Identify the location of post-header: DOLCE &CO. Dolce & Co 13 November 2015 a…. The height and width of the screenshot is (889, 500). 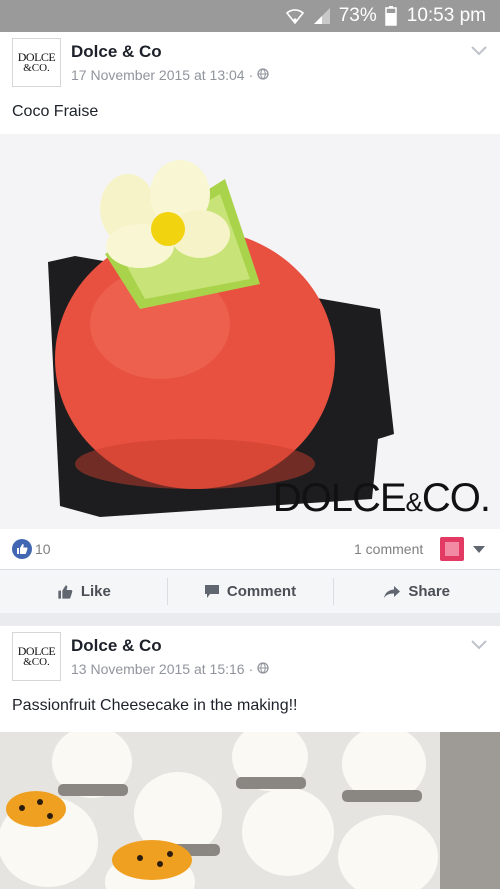
(250, 656).